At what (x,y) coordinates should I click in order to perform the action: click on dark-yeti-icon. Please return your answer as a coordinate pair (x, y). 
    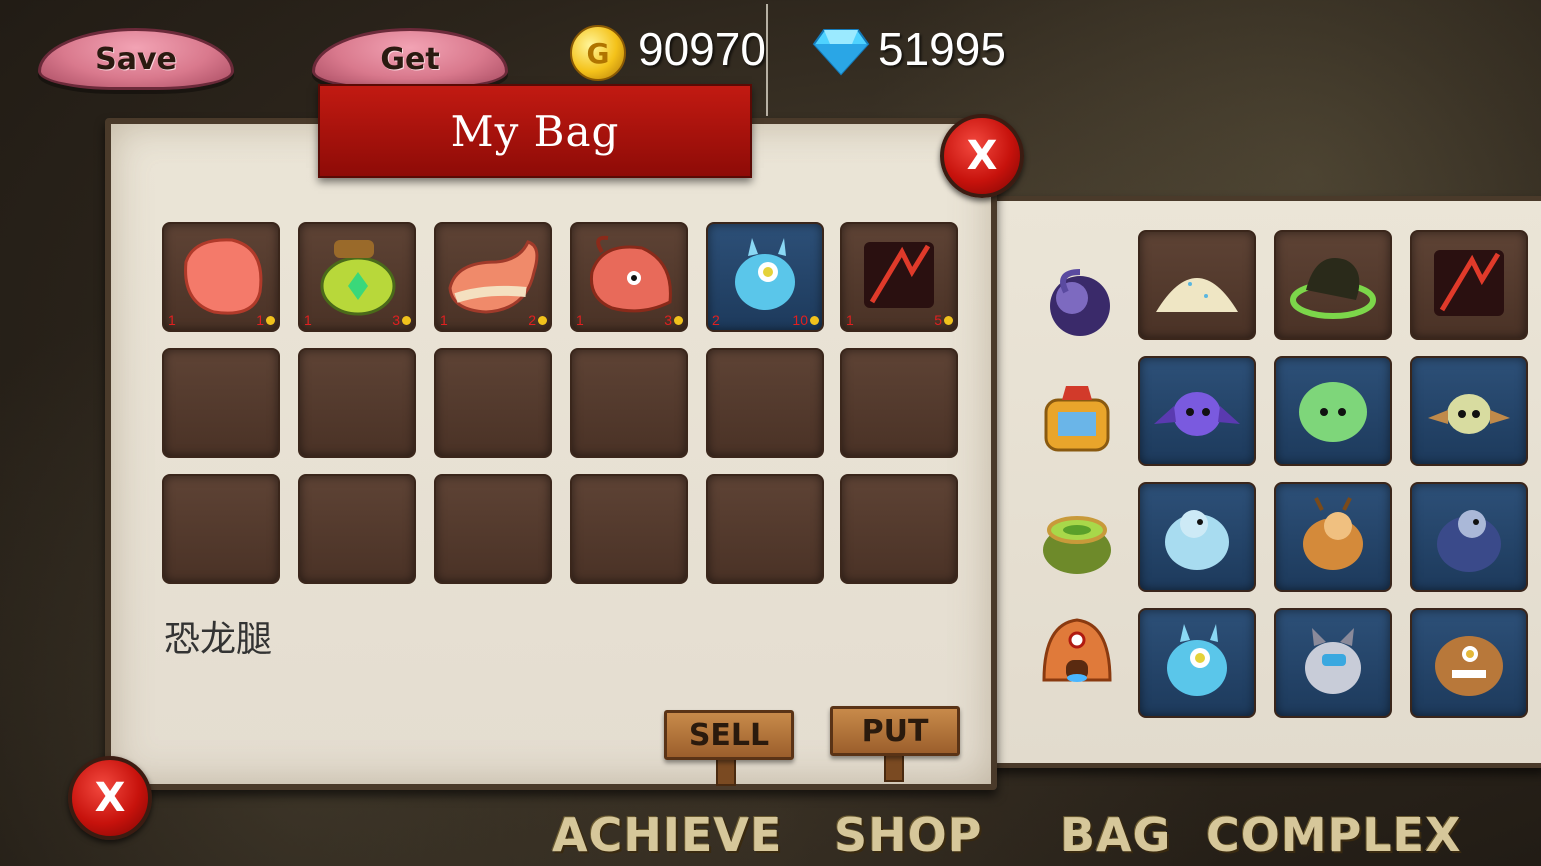
    Looking at the image, I should click on (1469, 541).